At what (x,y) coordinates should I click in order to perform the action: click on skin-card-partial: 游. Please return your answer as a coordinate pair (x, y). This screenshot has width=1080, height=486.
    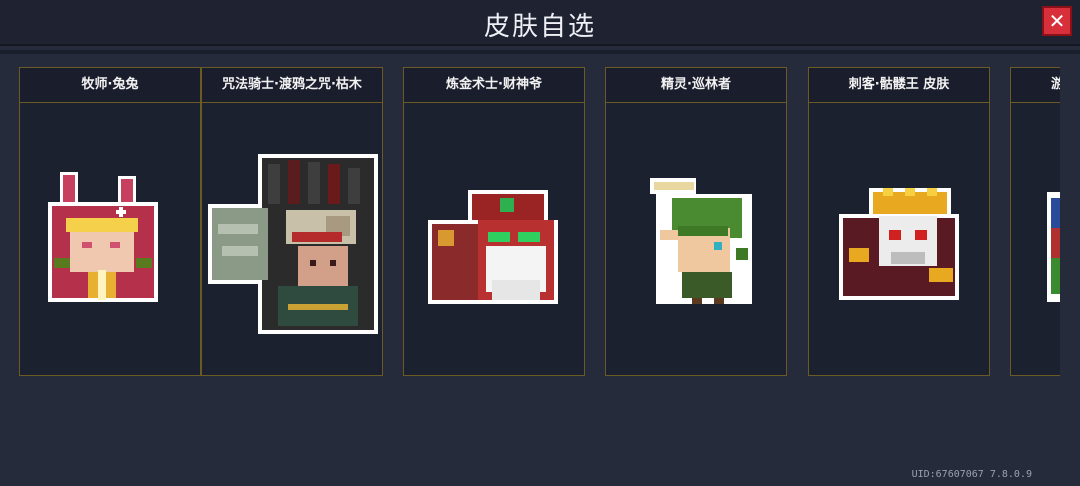
    Looking at the image, I should click on (1035, 221).